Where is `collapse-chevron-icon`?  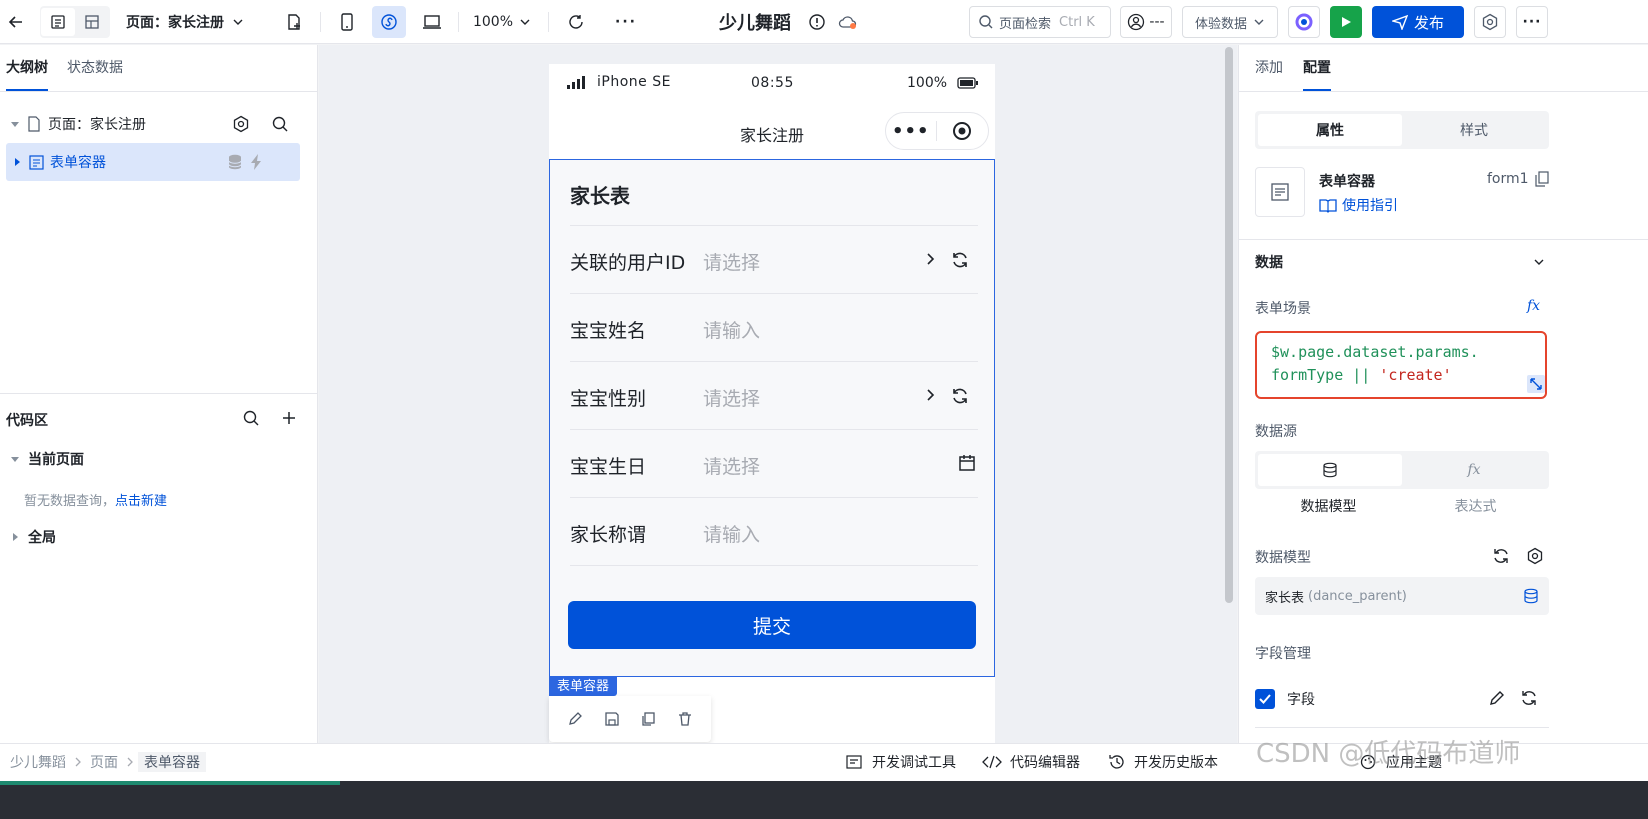 collapse-chevron-icon is located at coordinates (1539, 262).